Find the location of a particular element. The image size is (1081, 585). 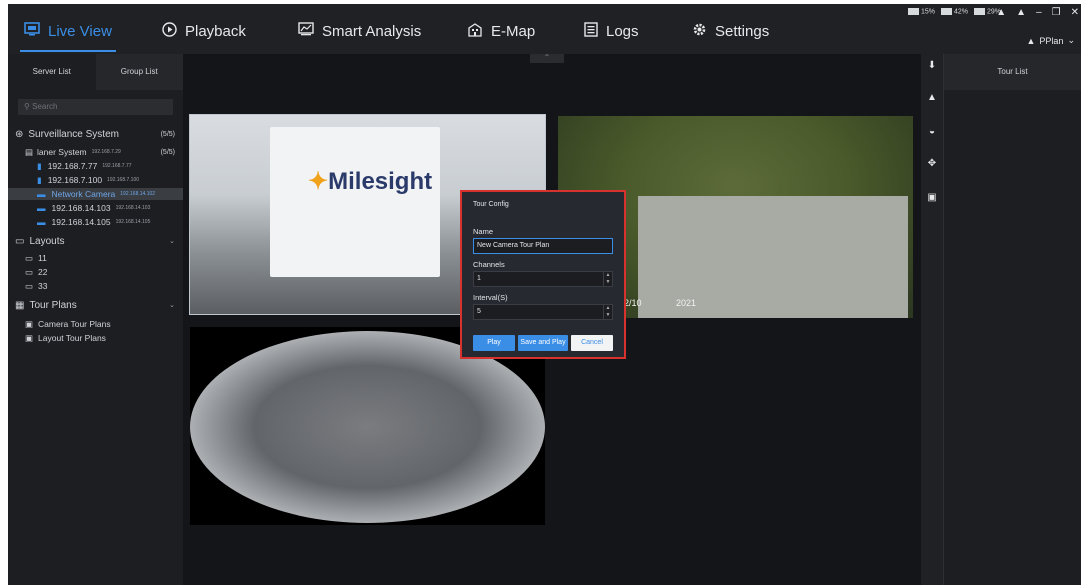

tree-layouts: ▭ Layouts ⌄ is located at coordinates (95, 241).